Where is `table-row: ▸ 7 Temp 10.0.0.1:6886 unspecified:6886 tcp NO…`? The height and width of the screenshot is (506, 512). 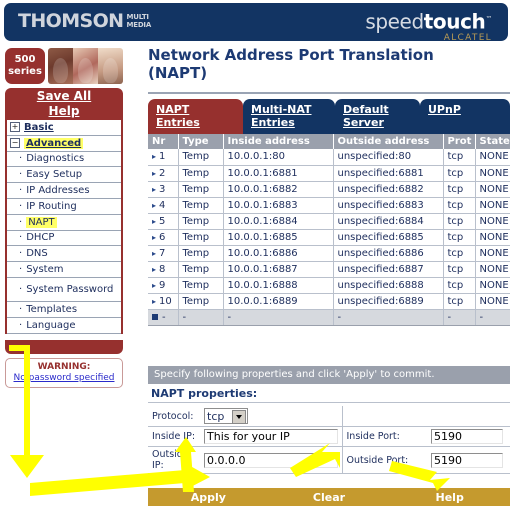
table-row: ▸ 7 Temp 10.0.0.1:6886 unspecified:6886 tcp NO… is located at coordinates (329, 253).